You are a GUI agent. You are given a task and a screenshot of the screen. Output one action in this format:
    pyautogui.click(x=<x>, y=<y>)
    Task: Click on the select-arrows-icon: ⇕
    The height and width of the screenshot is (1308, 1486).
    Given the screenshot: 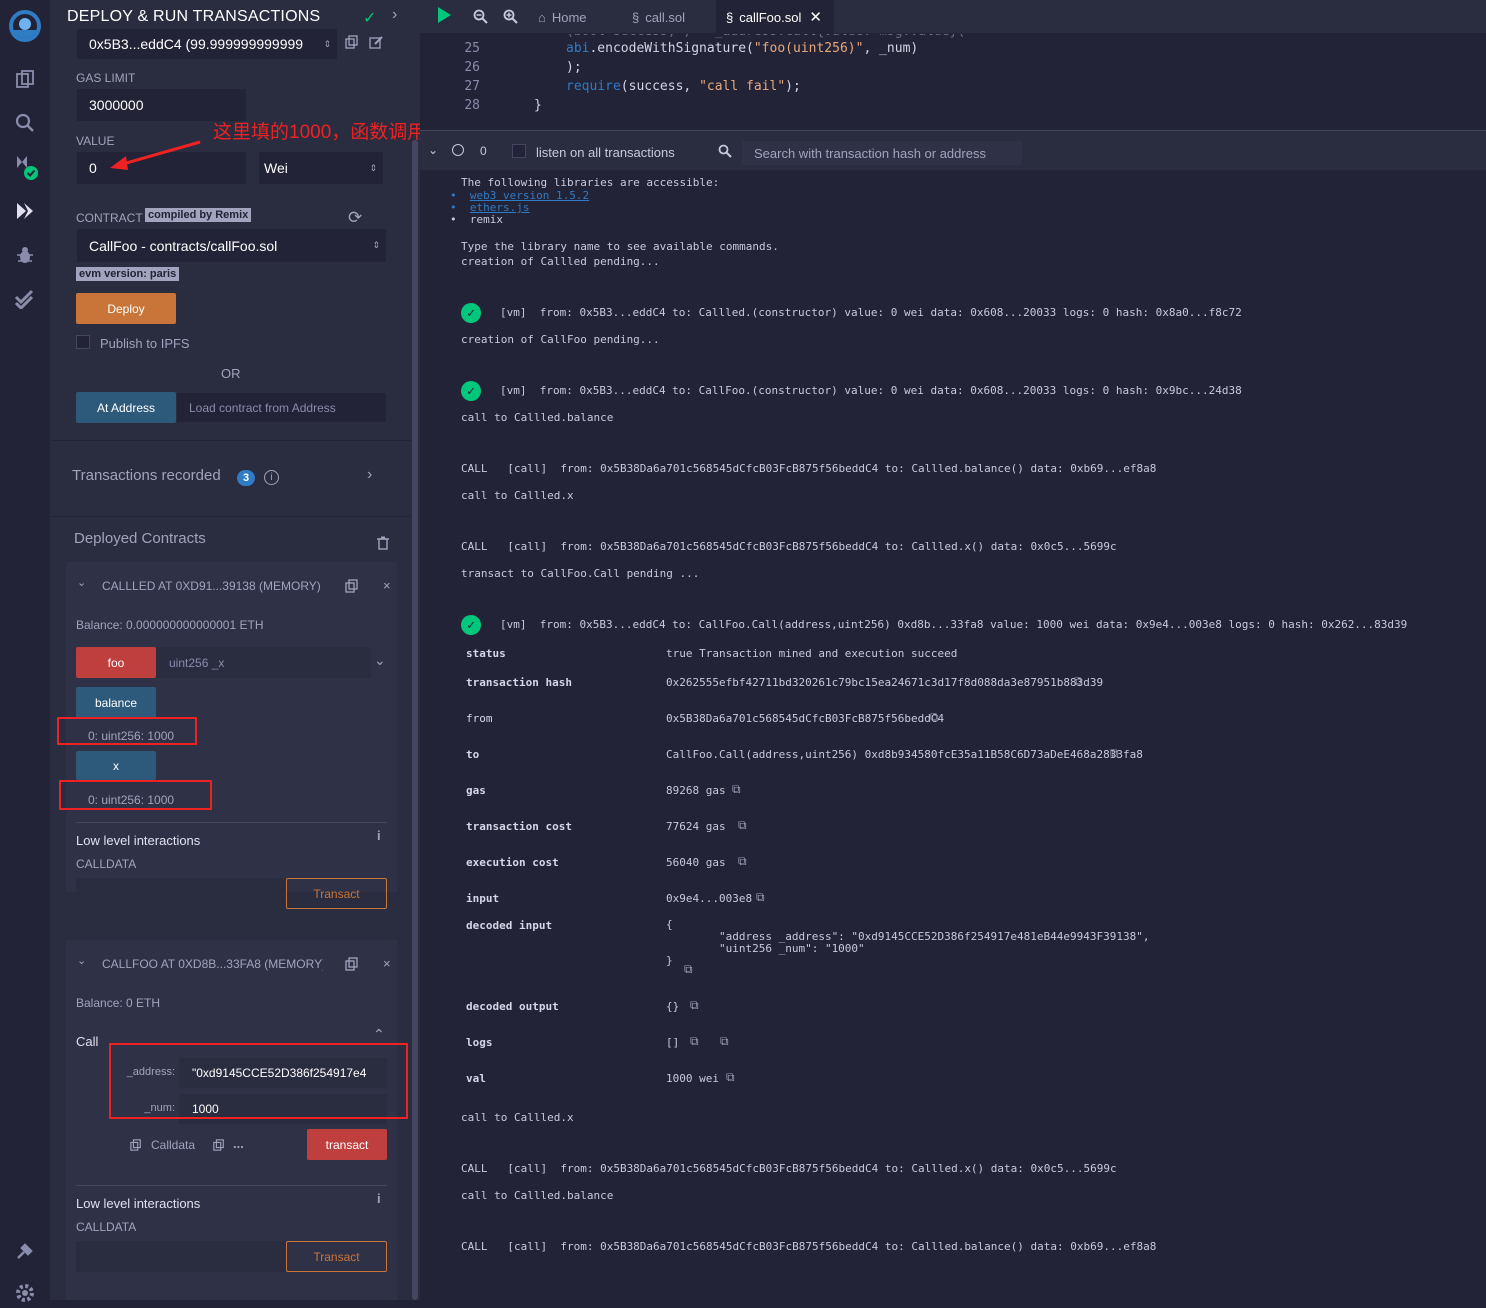 What is the action you would take?
    pyautogui.click(x=376, y=245)
    